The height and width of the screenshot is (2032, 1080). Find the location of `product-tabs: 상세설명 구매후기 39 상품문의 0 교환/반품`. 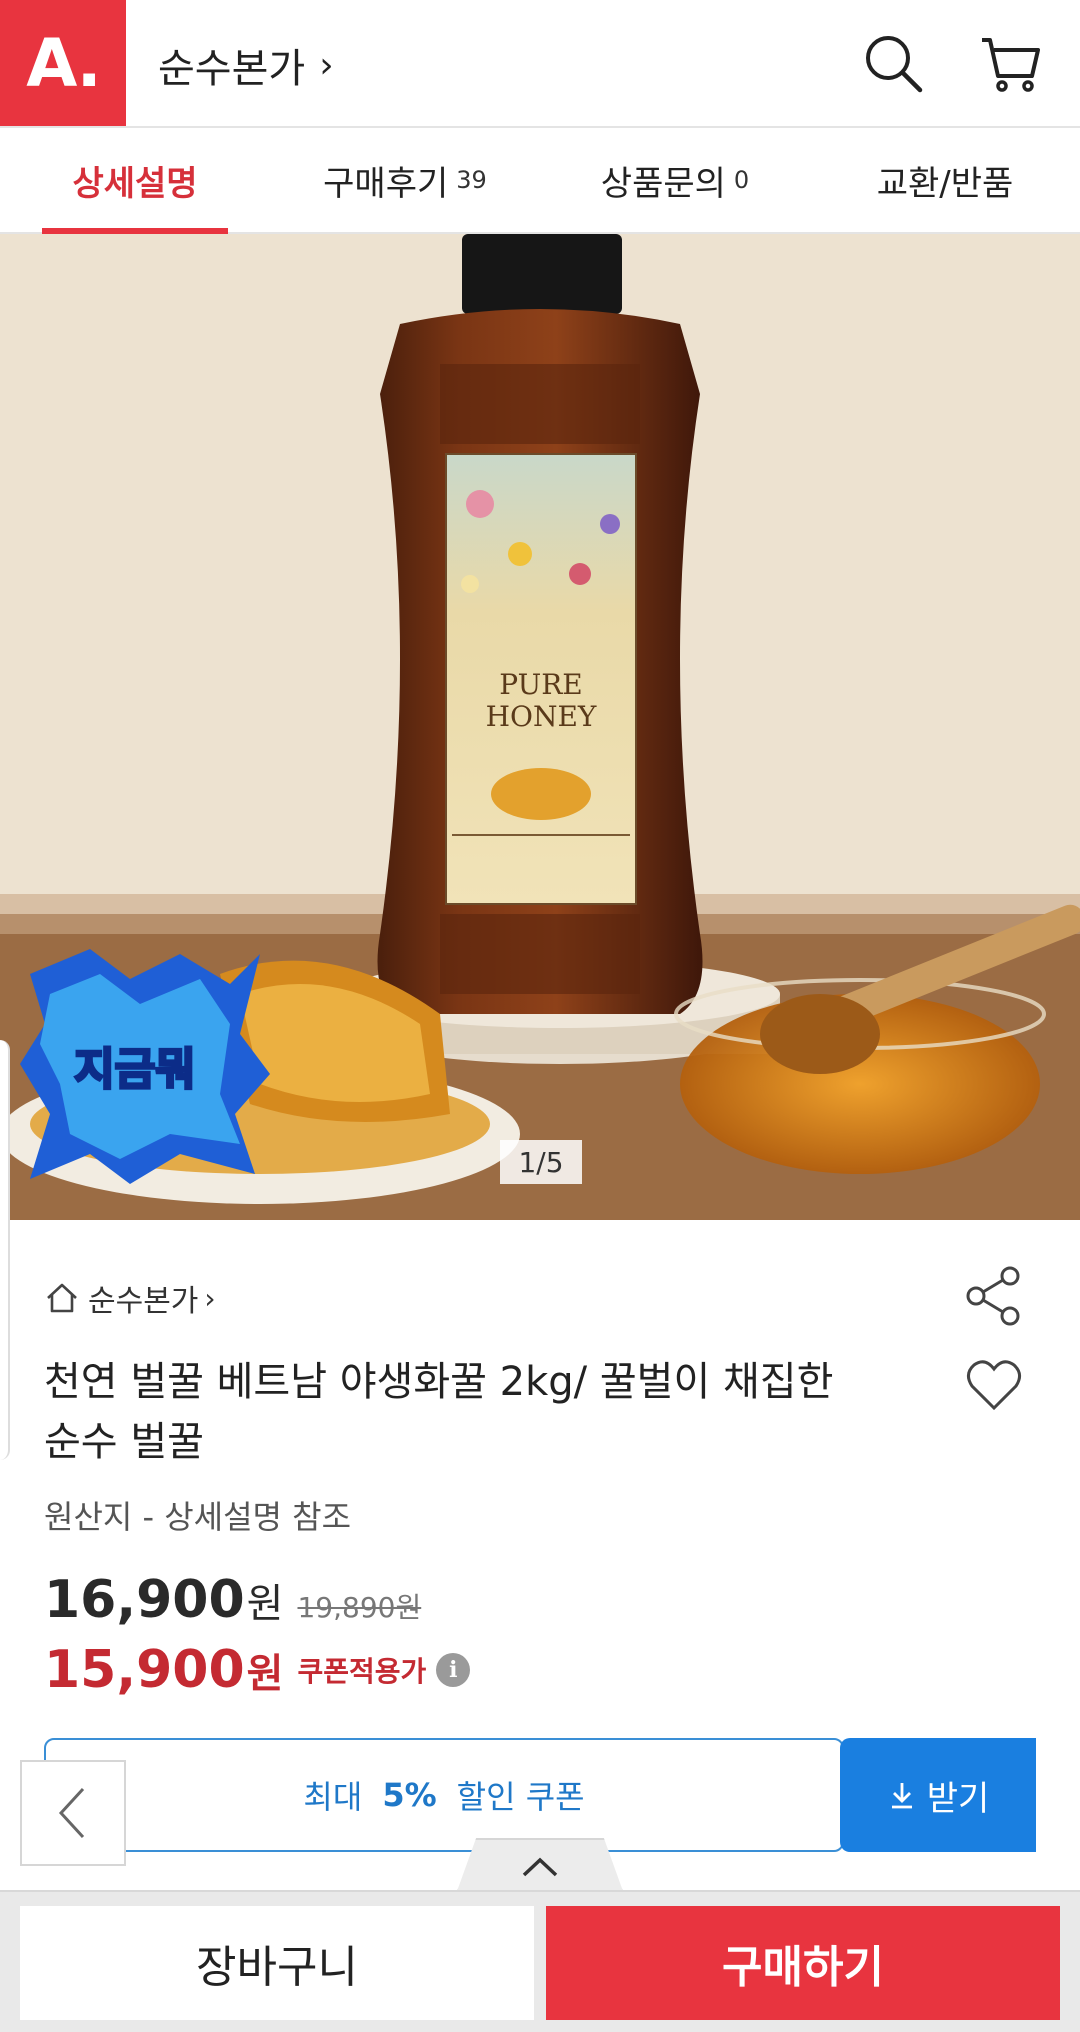

product-tabs: 상세설명 구매후기 39 상품문의 0 교환/반품 is located at coordinates (540, 181).